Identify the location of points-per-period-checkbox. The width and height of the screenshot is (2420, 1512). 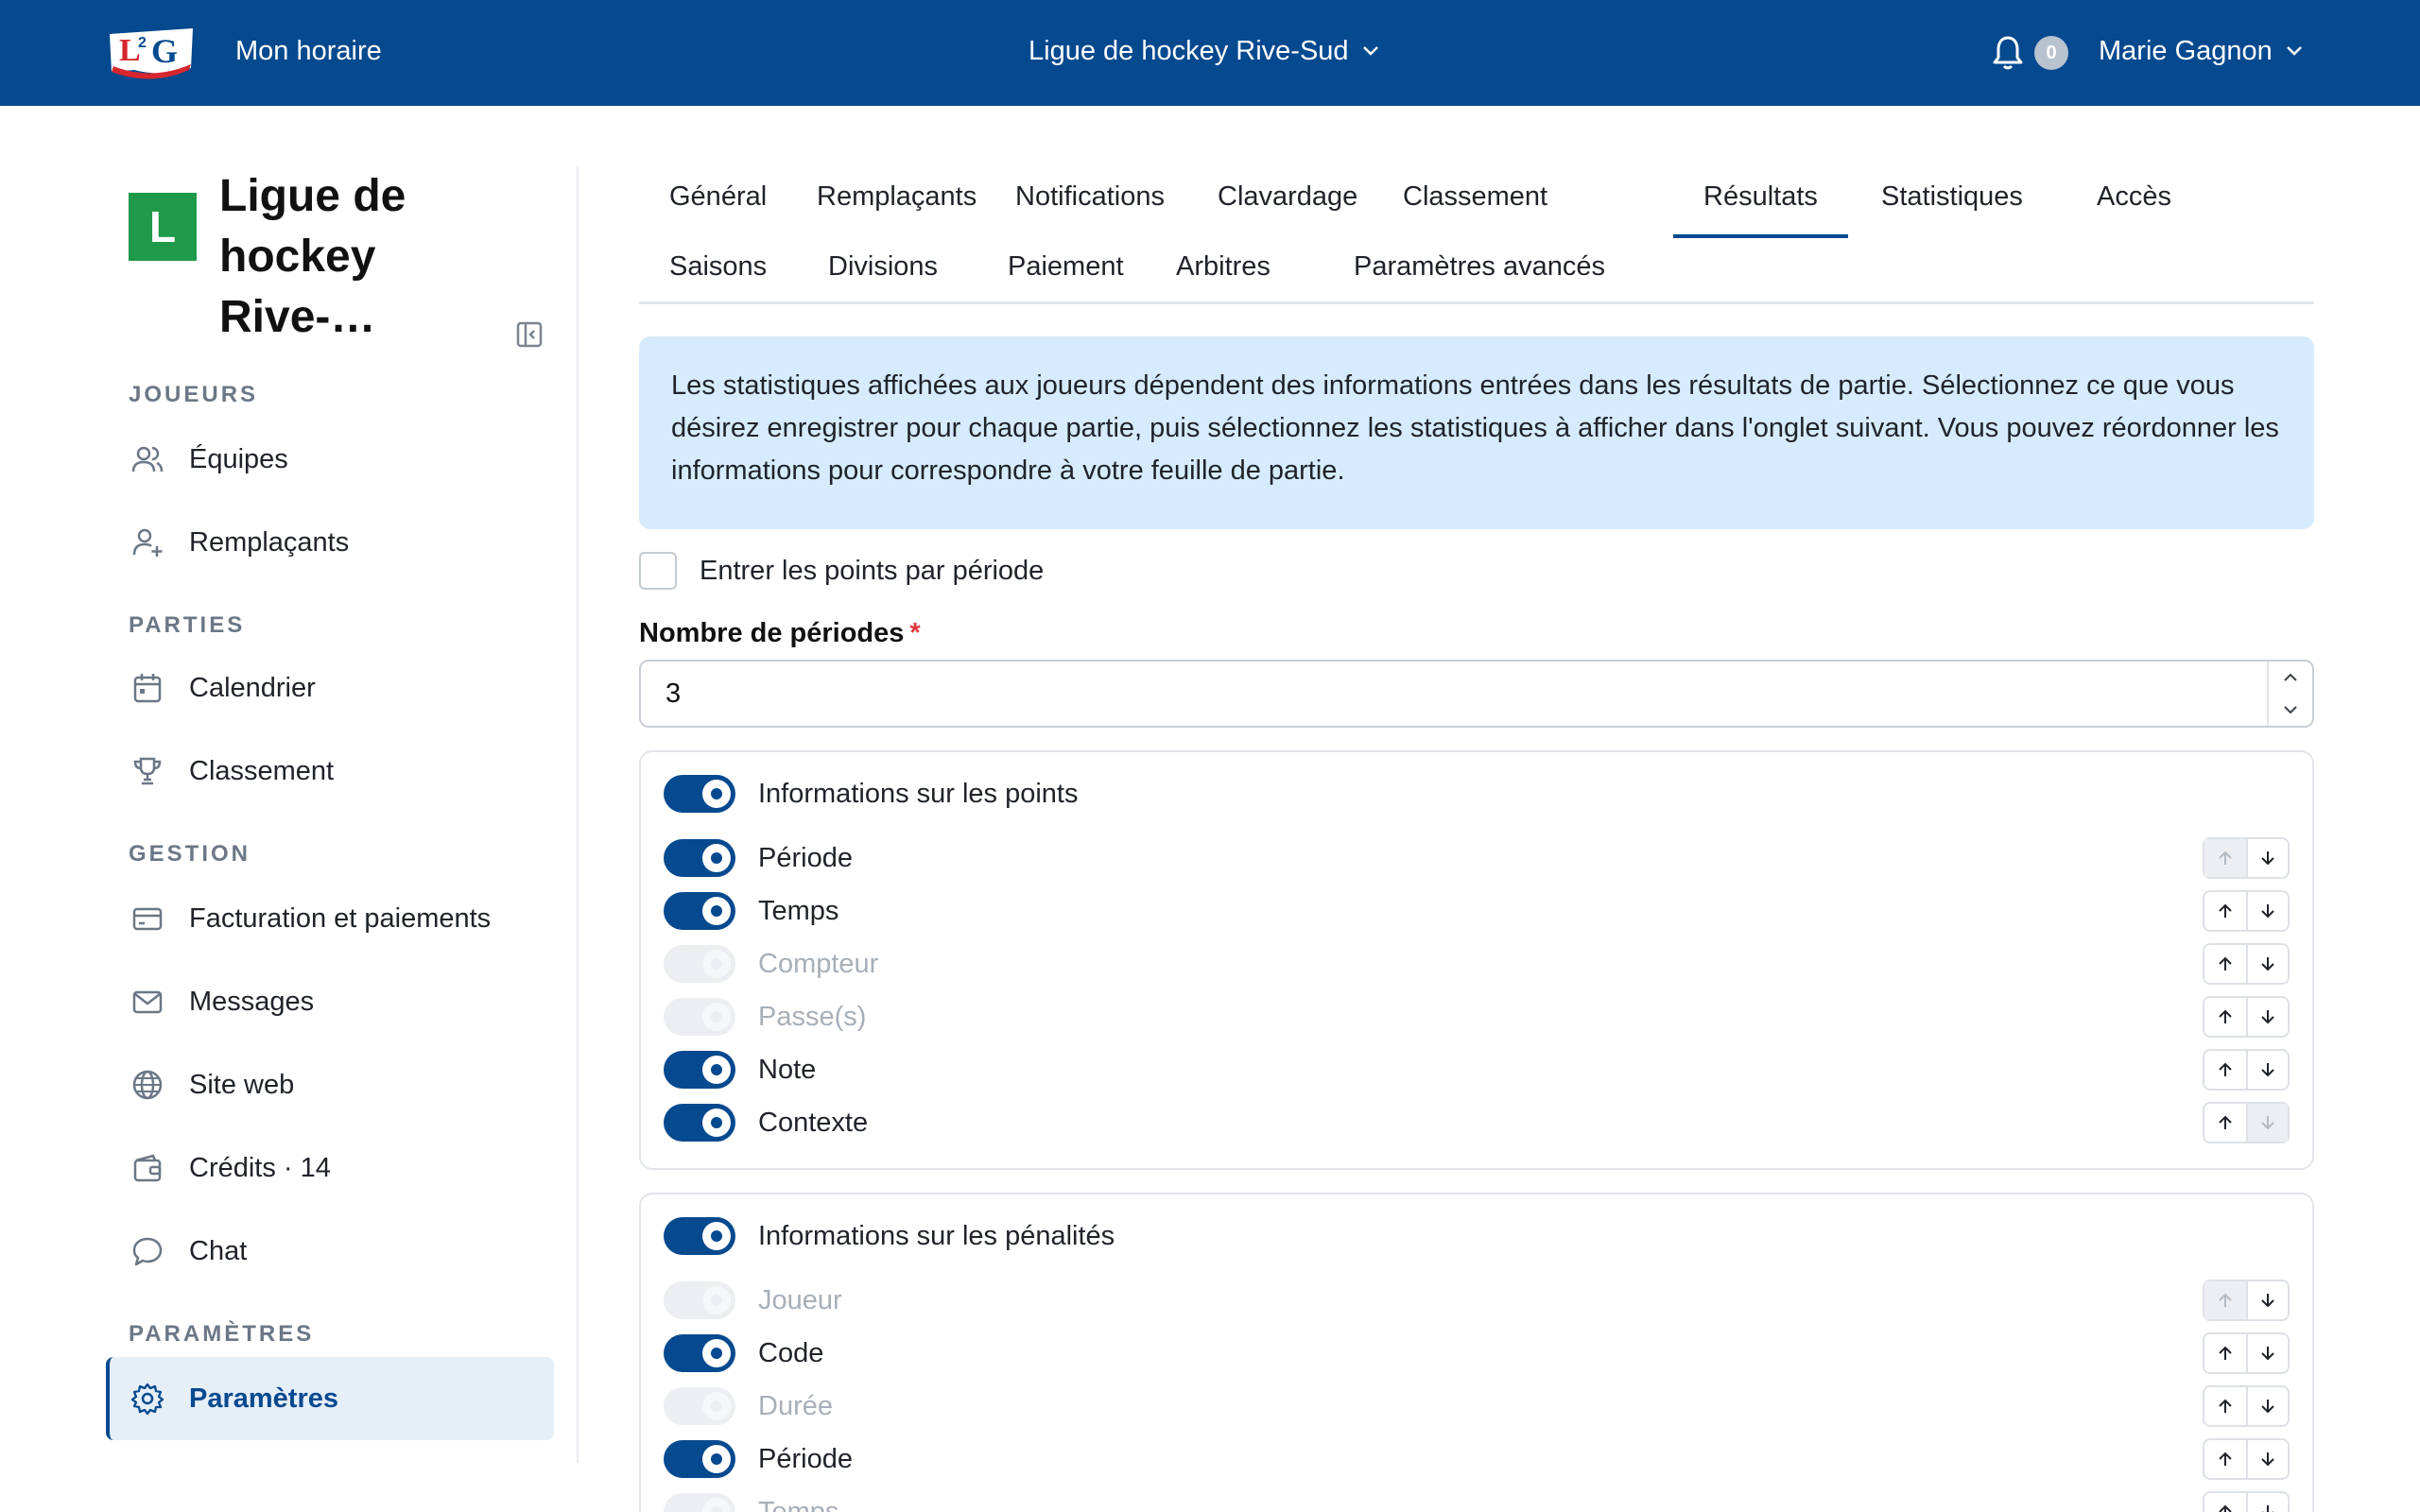
(658, 571).